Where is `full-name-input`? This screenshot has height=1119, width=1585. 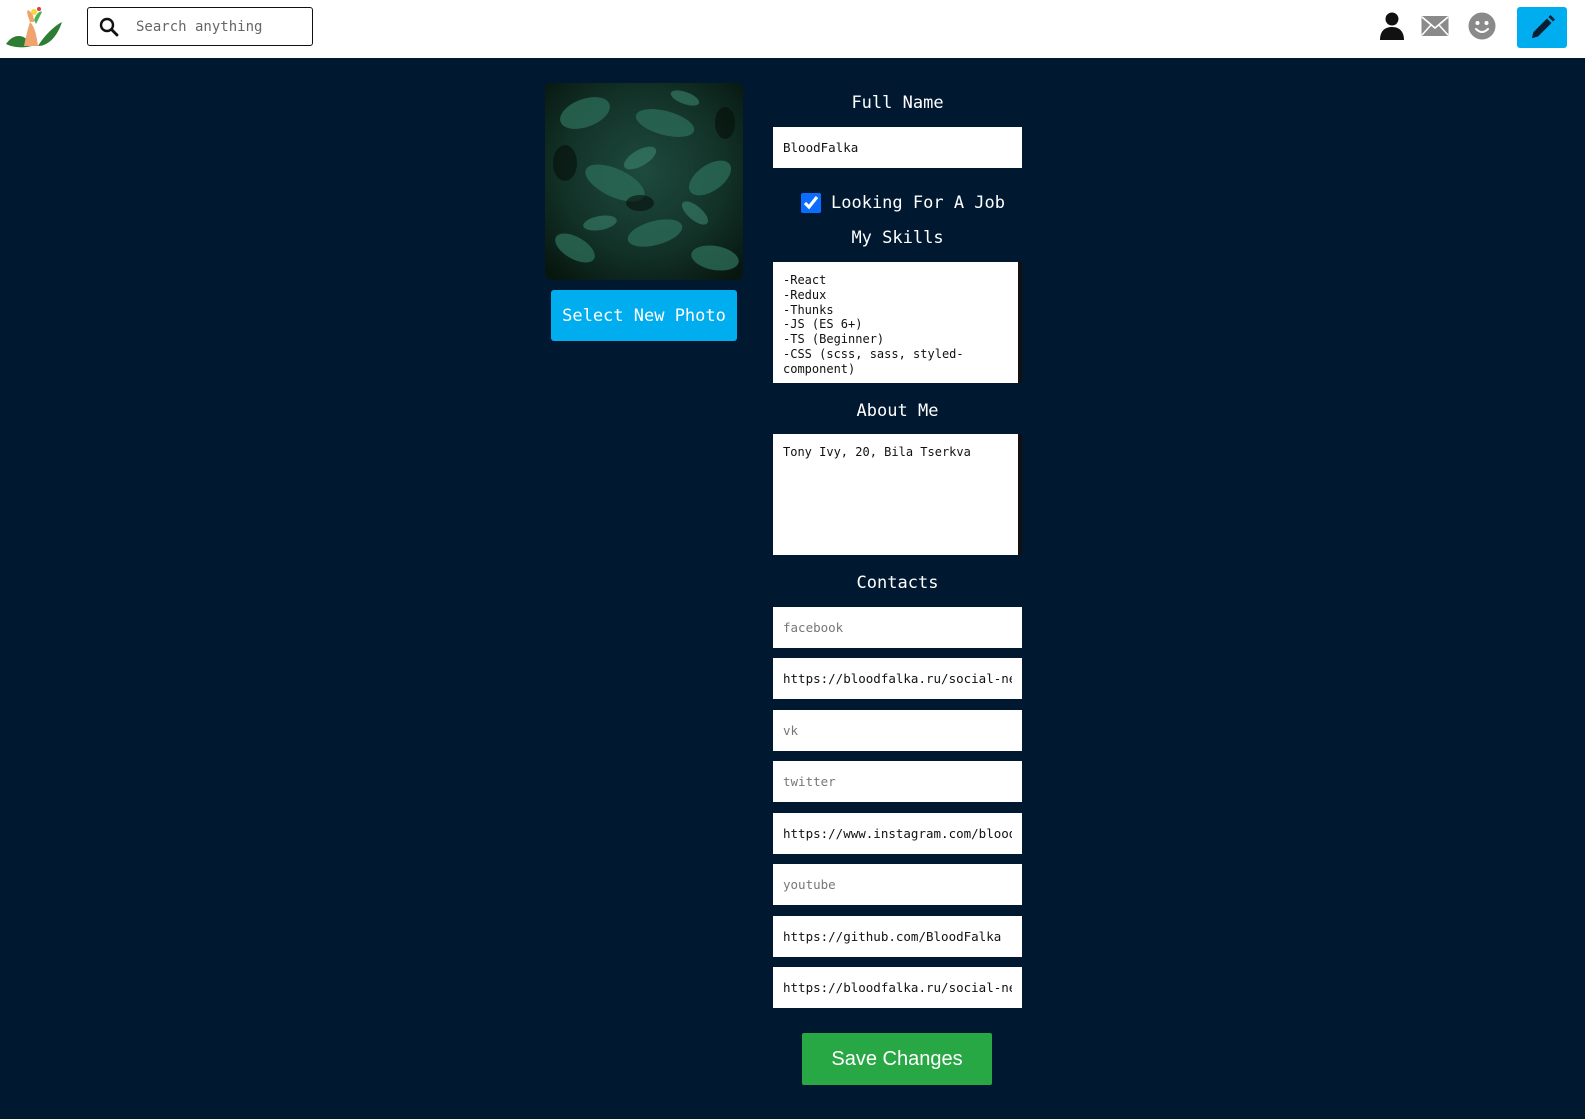 full-name-input is located at coordinates (897, 147).